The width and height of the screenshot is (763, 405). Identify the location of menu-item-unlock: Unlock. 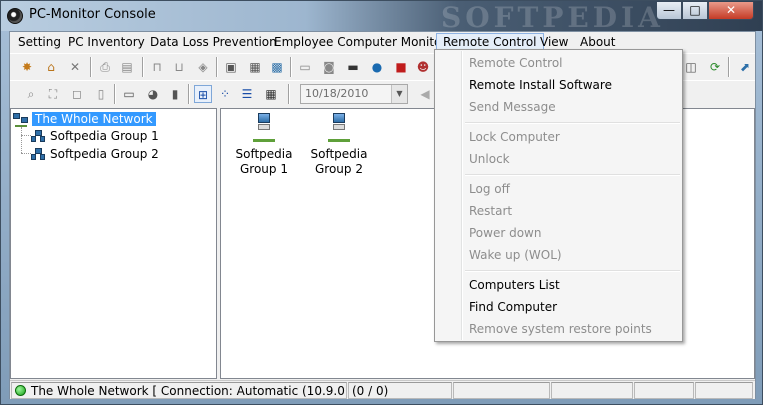
(559, 159).